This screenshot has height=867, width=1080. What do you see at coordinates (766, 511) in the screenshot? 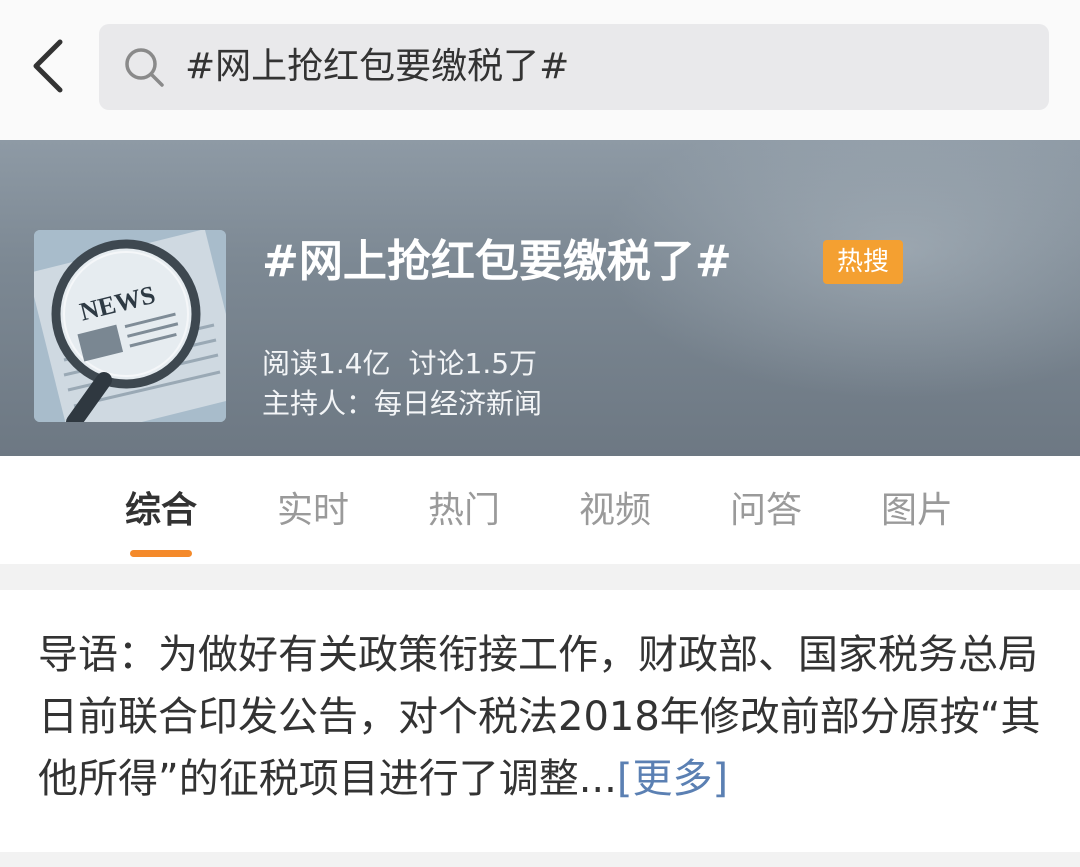
I see `tab-qa: 问答` at bounding box center [766, 511].